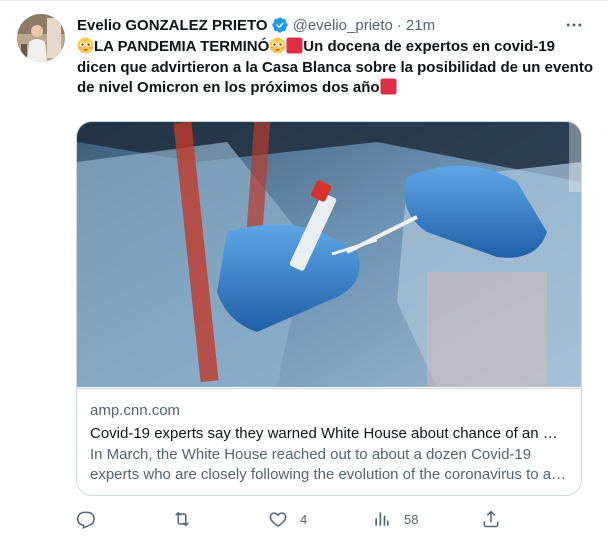  What do you see at coordinates (135, 410) in the screenshot?
I see `link-card-domain: amp.cnn.com` at bounding box center [135, 410].